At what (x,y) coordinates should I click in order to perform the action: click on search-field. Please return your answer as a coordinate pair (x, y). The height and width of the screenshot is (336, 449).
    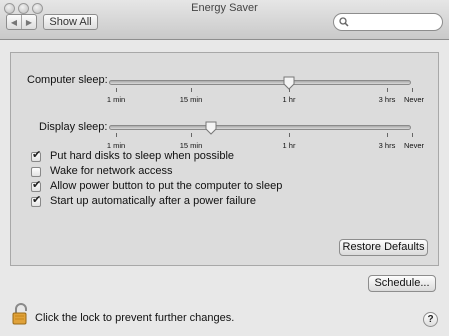
    Looking at the image, I should click on (388, 22).